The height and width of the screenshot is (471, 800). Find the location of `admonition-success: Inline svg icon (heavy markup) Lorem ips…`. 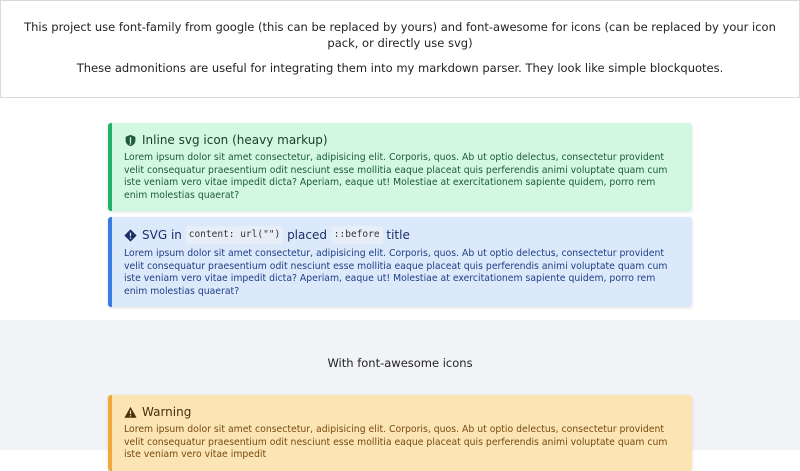

admonition-success: Inline svg icon (heavy markup) Lorem ips… is located at coordinates (400, 167).